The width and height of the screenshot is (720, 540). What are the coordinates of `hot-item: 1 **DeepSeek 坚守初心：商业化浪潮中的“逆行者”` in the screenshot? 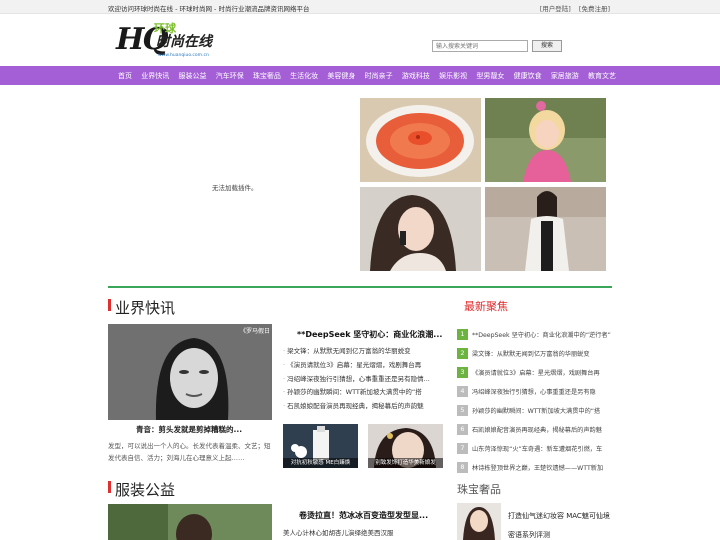 It's located at (534, 335).